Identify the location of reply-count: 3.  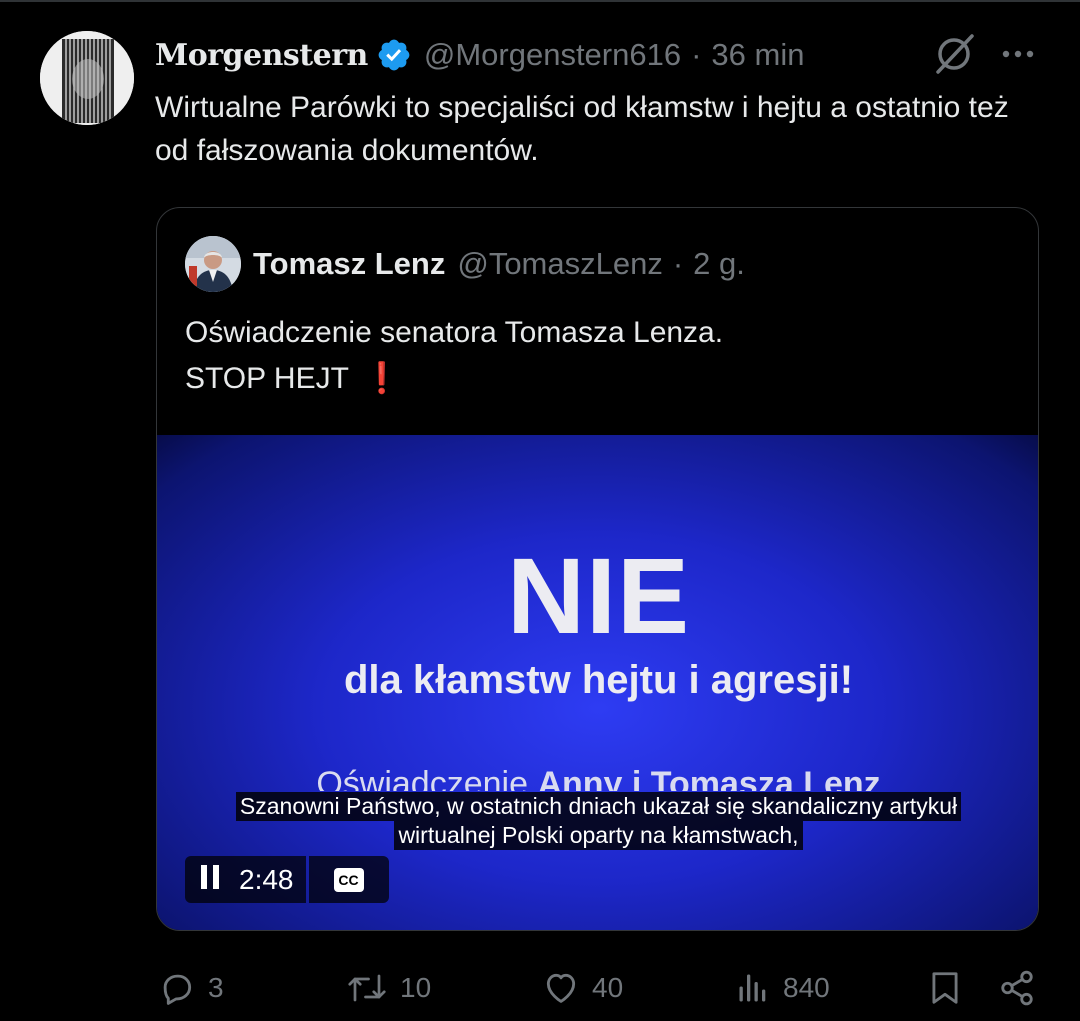
(216, 987).